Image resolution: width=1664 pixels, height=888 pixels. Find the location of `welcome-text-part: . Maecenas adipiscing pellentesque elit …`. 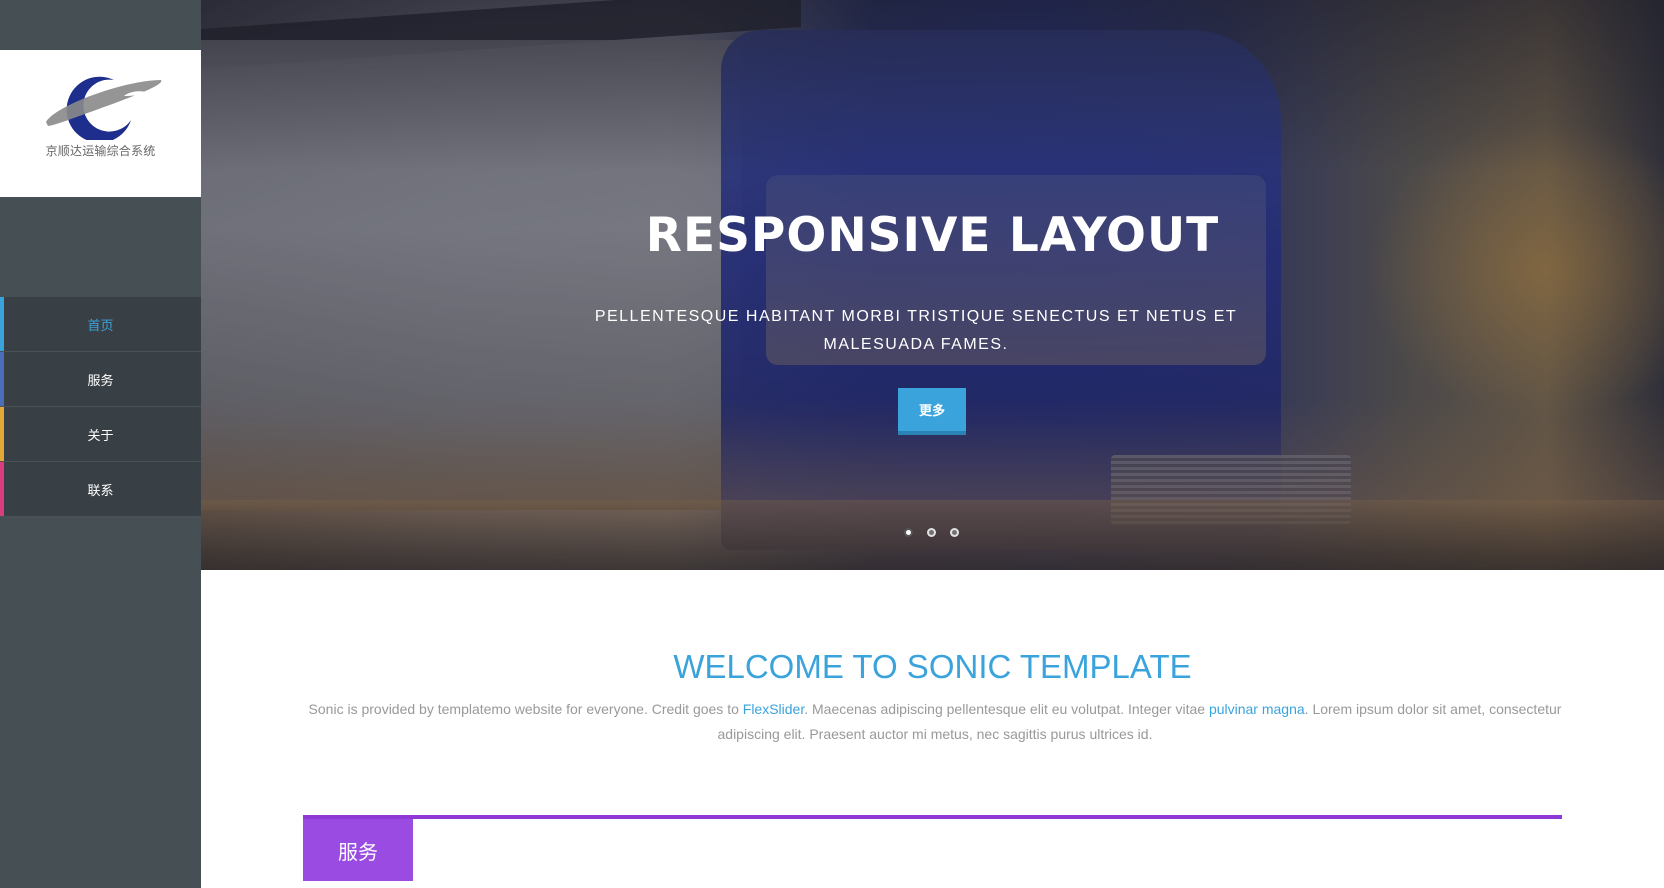

welcome-text-part: . Maecenas adipiscing pellentesque elit … is located at coordinates (1006, 709).